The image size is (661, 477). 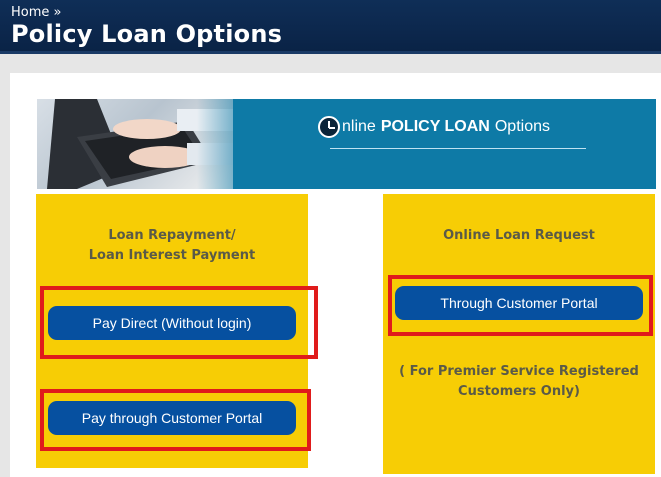 What do you see at coordinates (458, 148) in the screenshot?
I see `banner-underline` at bounding box center [458, 148].